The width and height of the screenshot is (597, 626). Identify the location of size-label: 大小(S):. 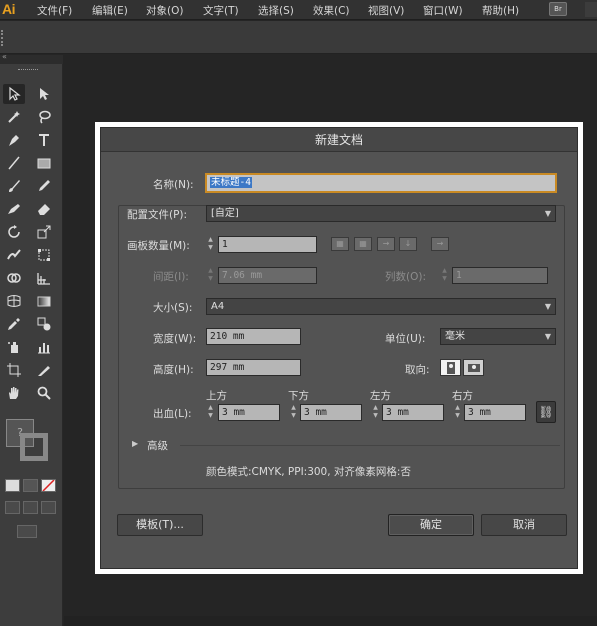
(173, 308).